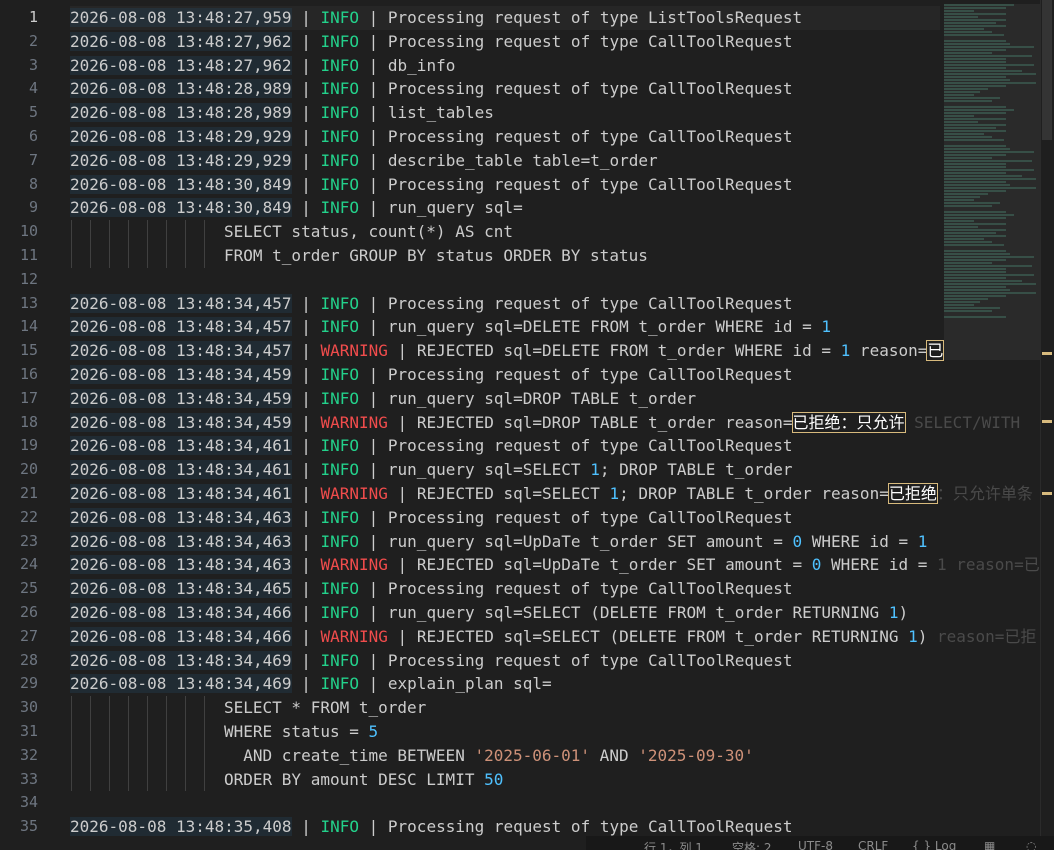  What do you see at coordinates (181, 89) in the screenshot?
I see `log-timestamp: 2026-08-08 13:48:28,989` at bounding box center [181, 89].